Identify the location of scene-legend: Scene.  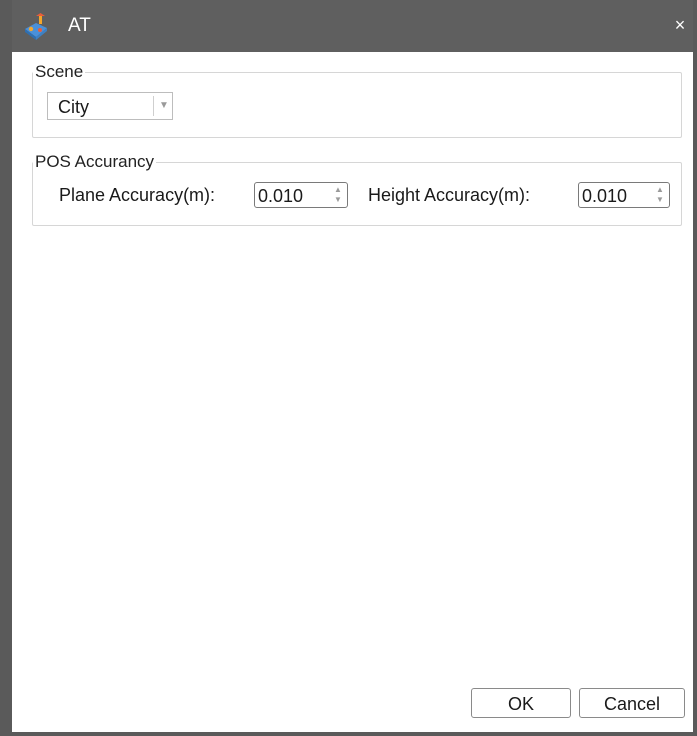
(59, 71).